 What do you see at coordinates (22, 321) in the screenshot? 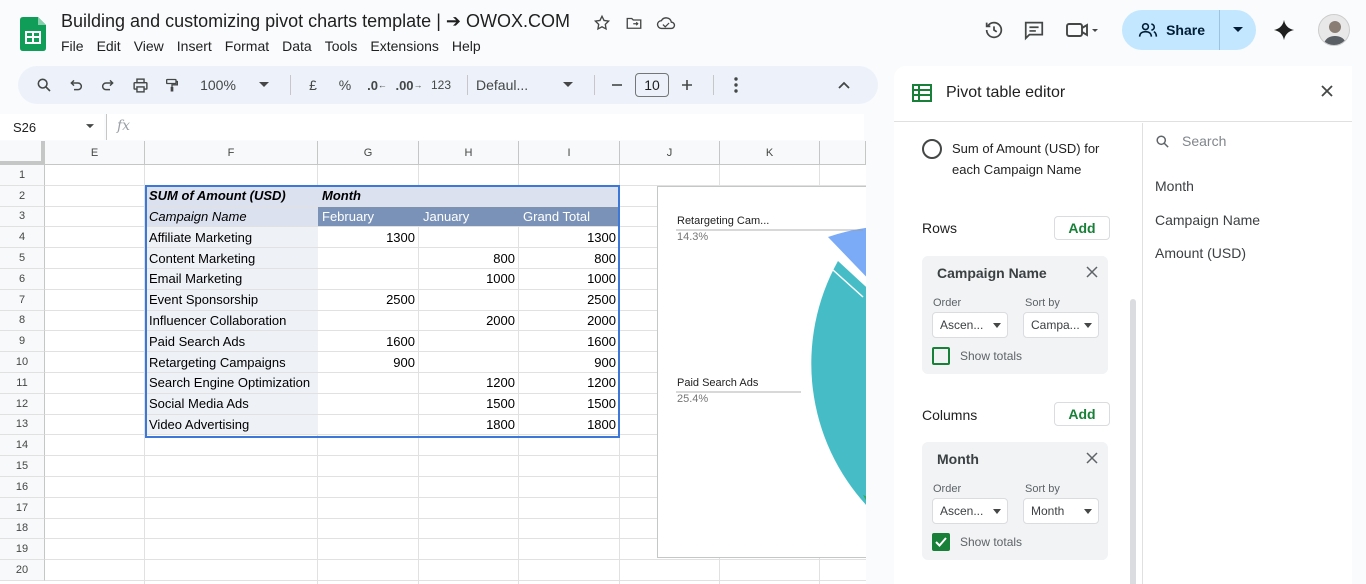
I see `row-header: 8` at bounding box center [22, 321].